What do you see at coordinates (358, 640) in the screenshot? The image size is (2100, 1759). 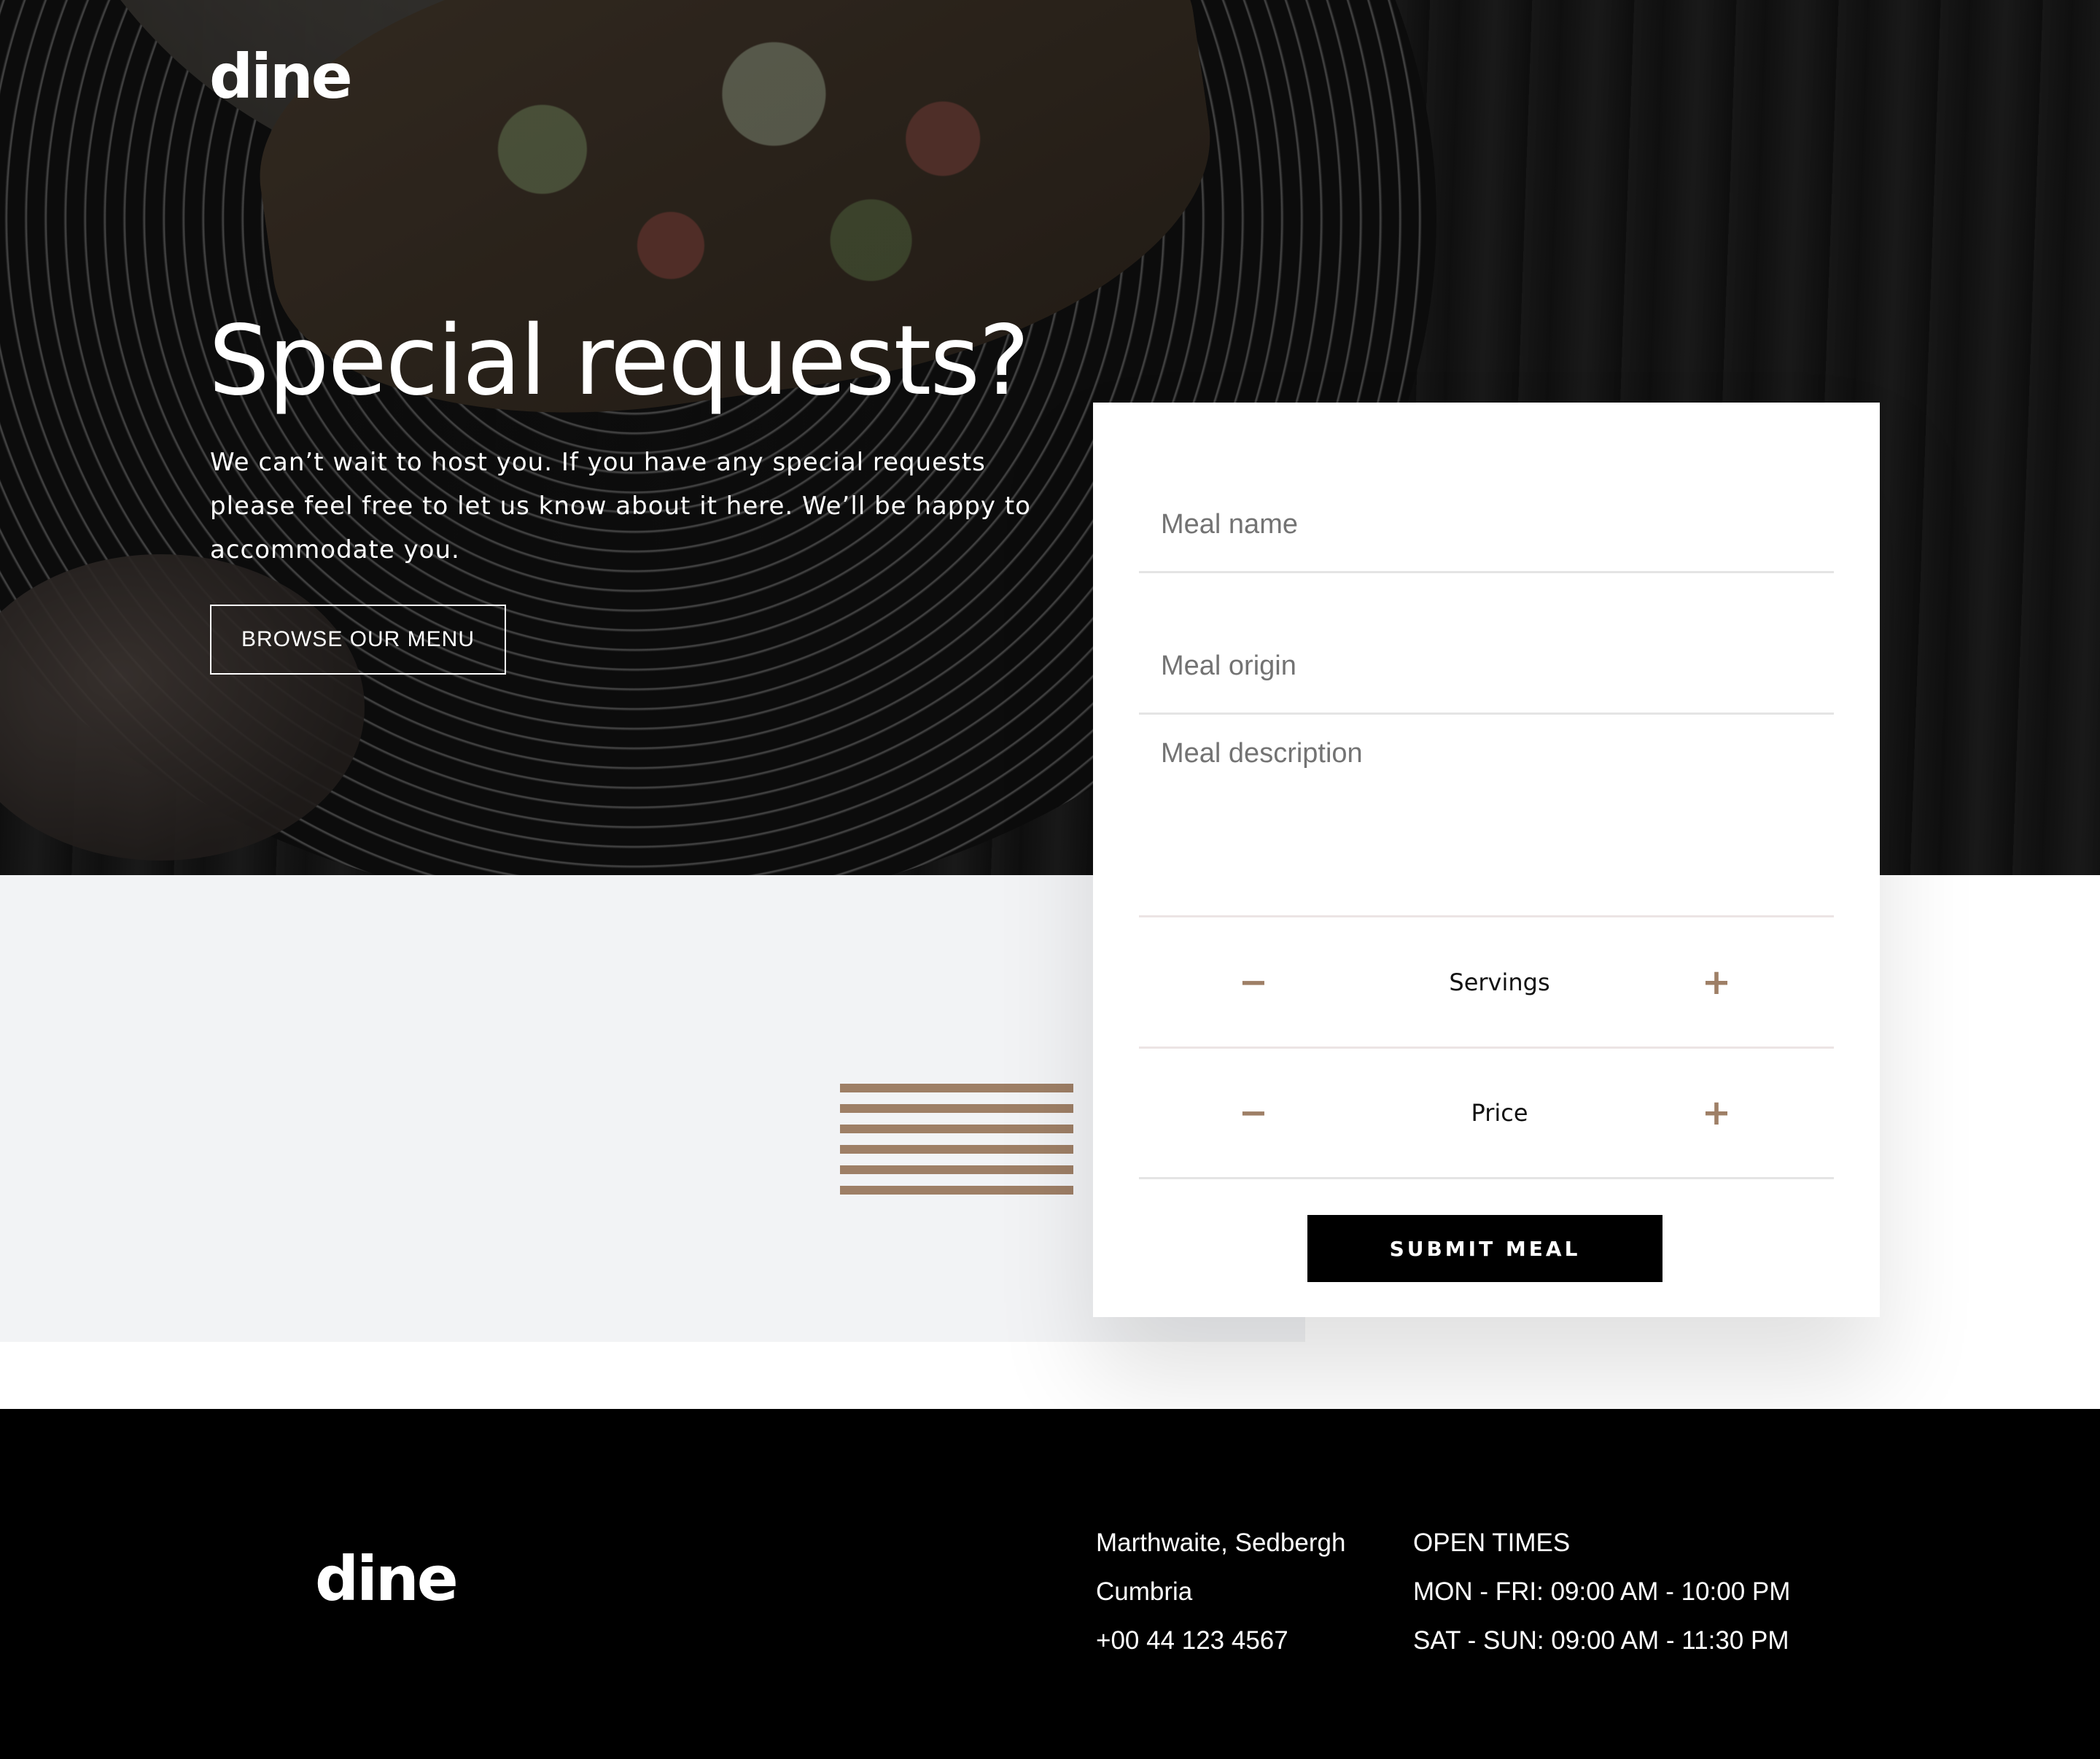 I see `browse-menu-button: BROWSE OUR MENU` at bounding box center [358, 640].